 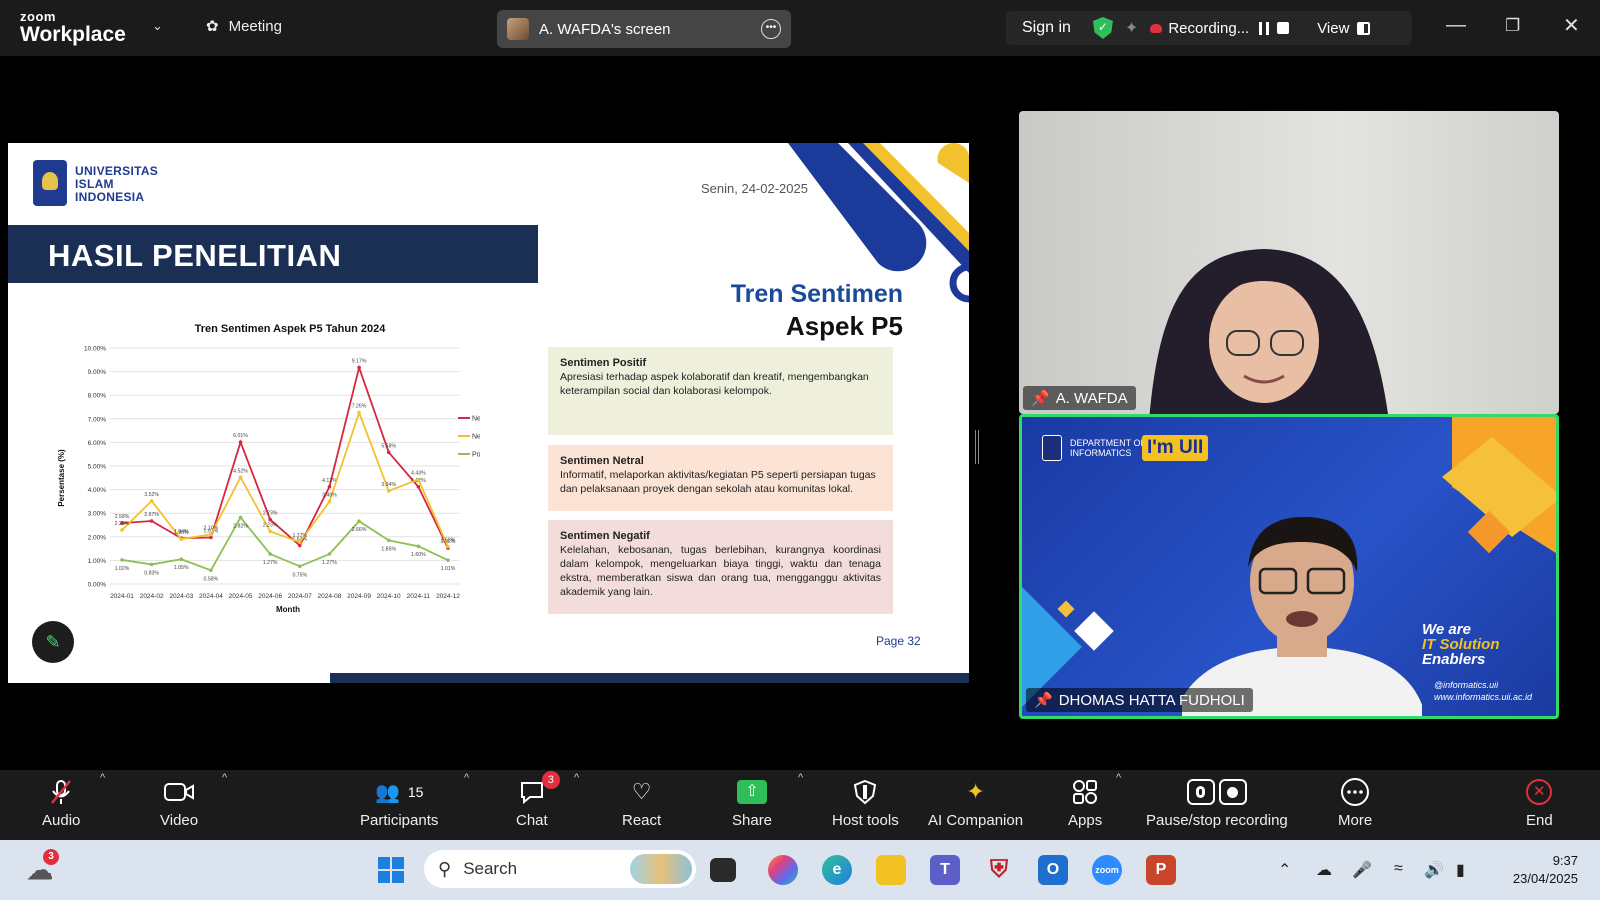 I want to click on x-tick-label: 2024-03, so click(x=181, y=596).